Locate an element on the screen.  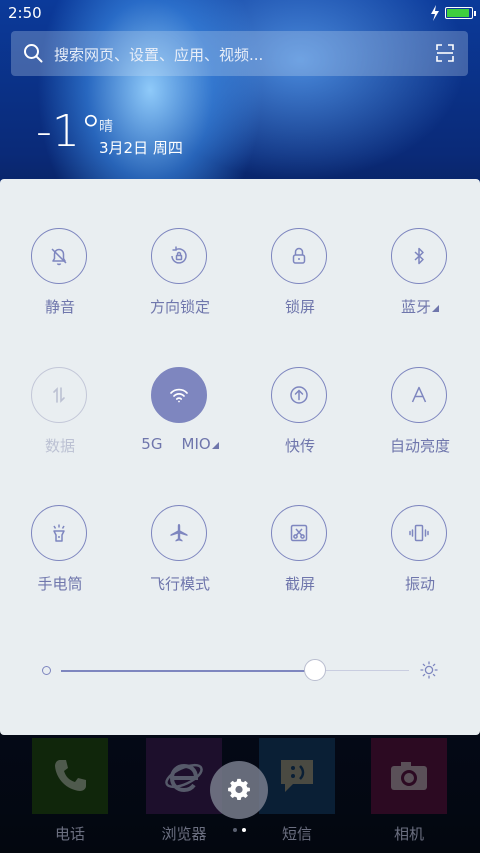
bluetooth-icon is located at coordinates (419, 256).